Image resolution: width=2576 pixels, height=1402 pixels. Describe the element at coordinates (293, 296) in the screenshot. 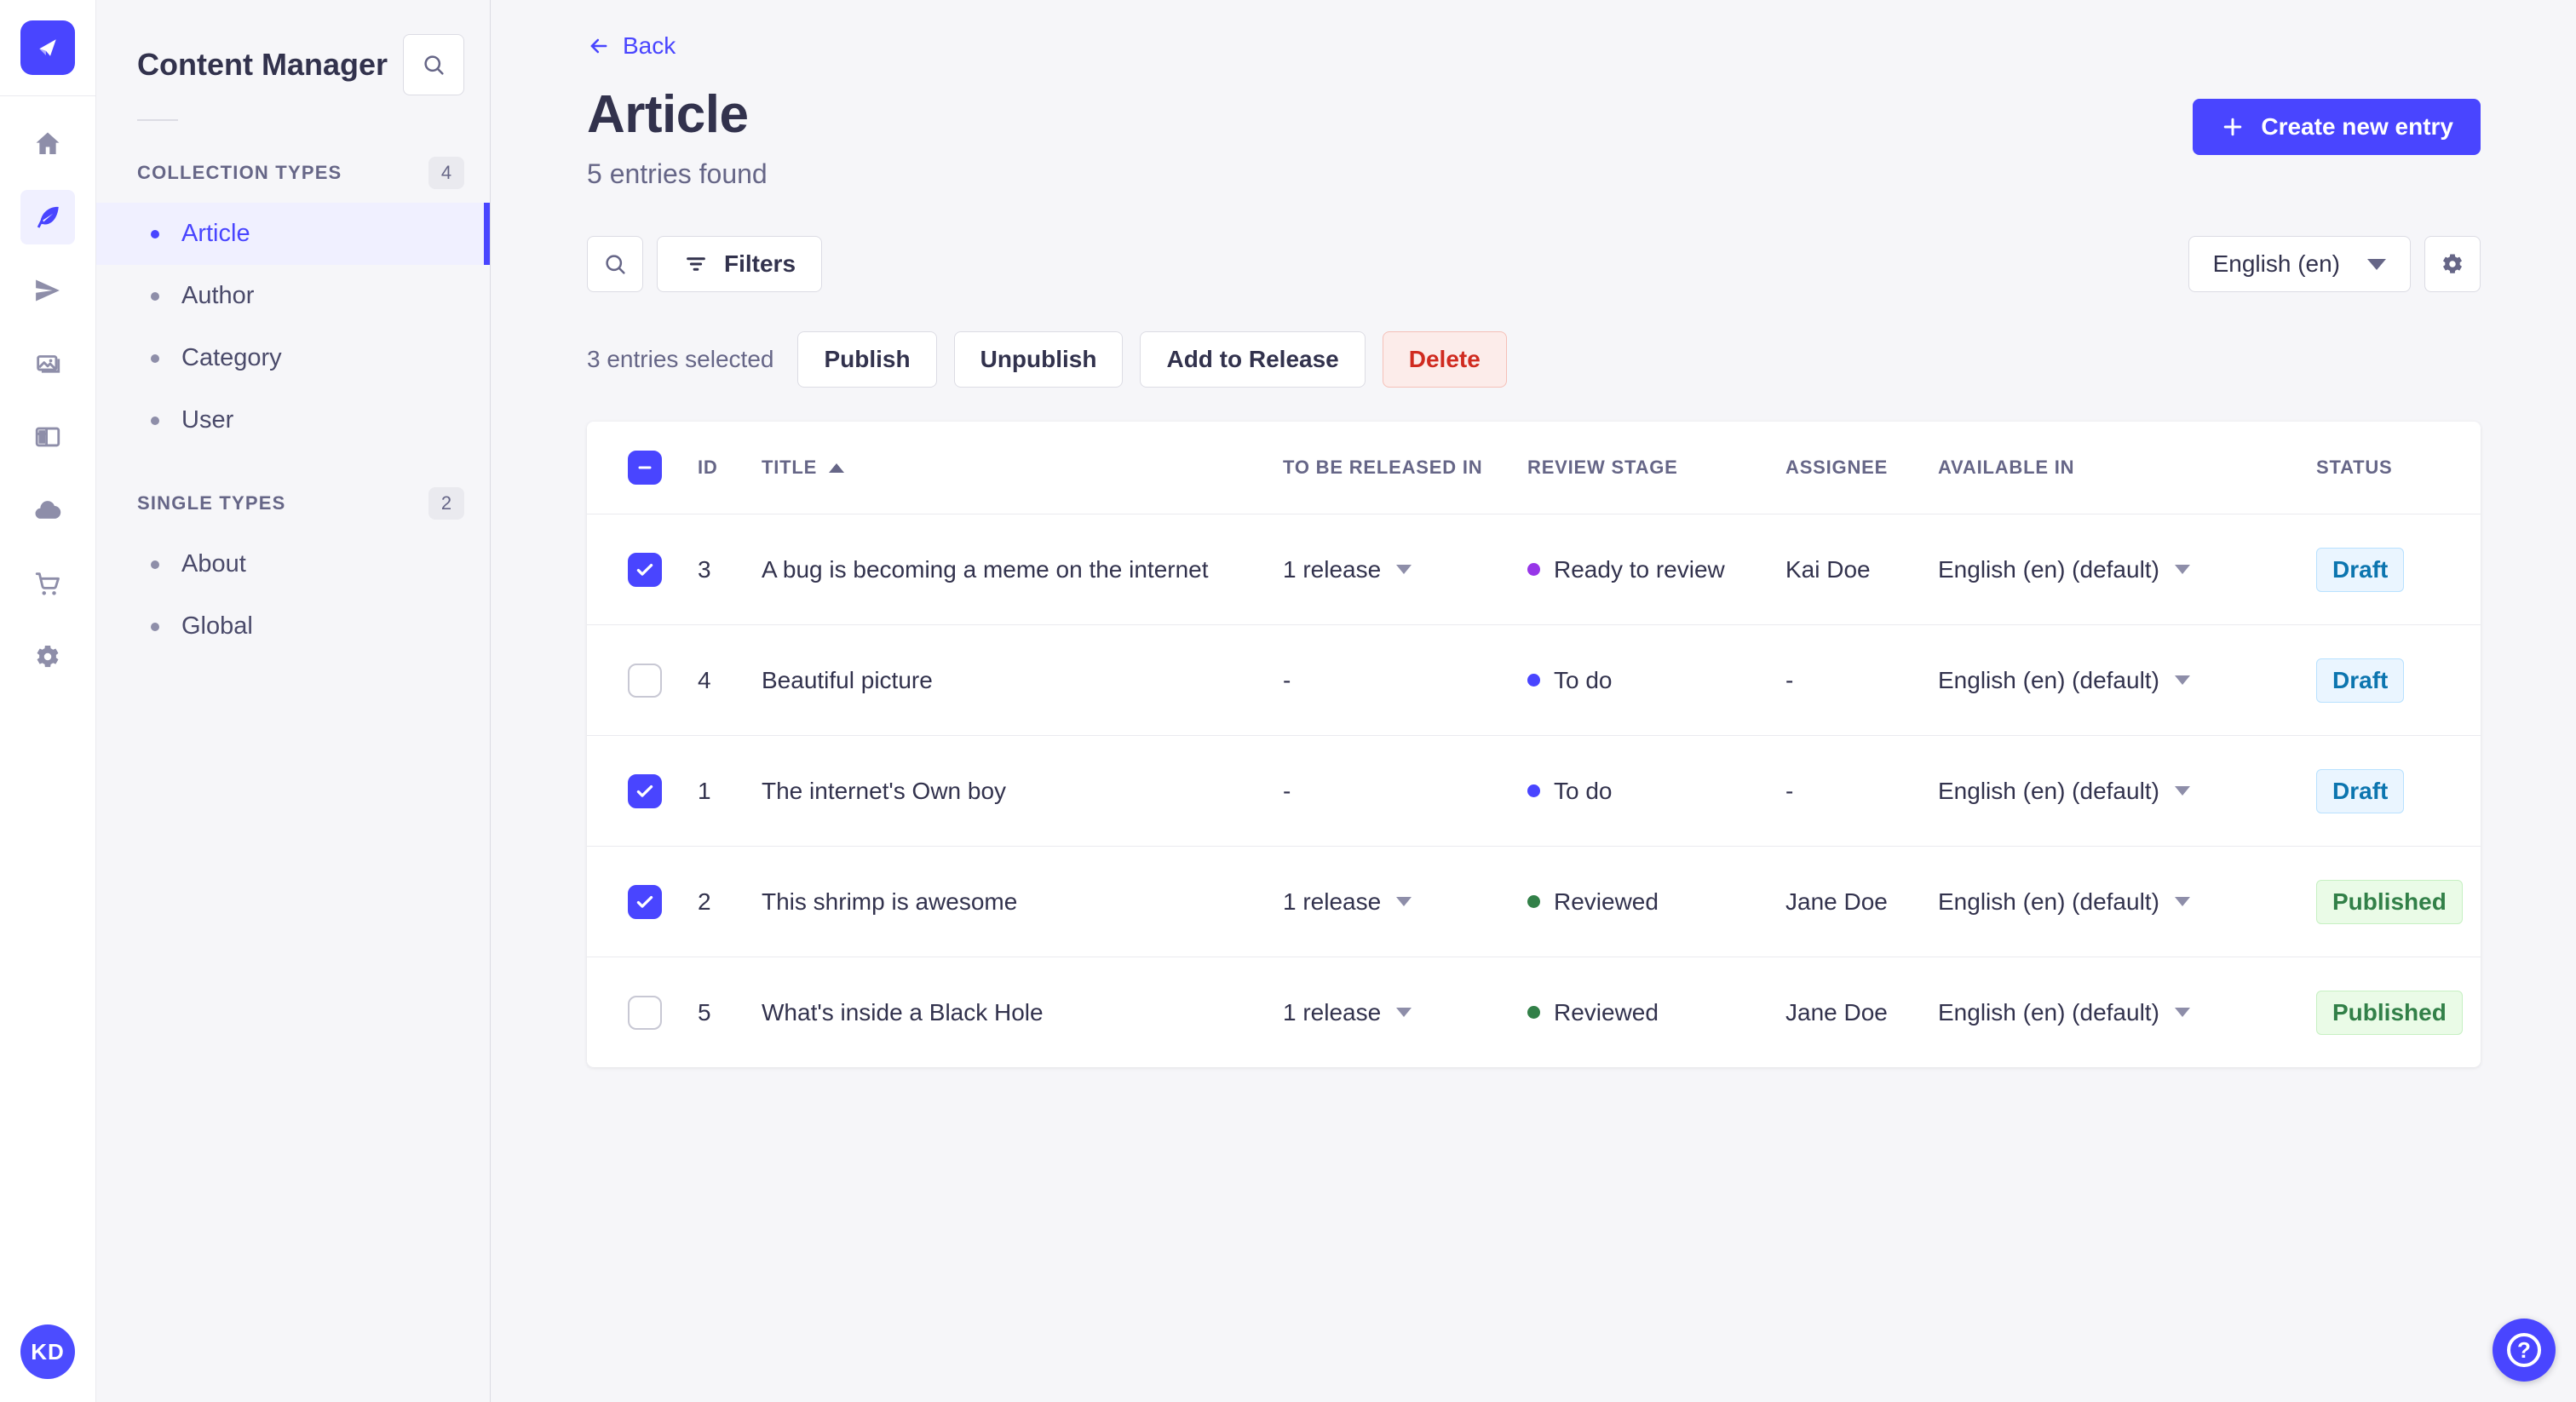

I see `sidebar-item-author: Author` at that location.